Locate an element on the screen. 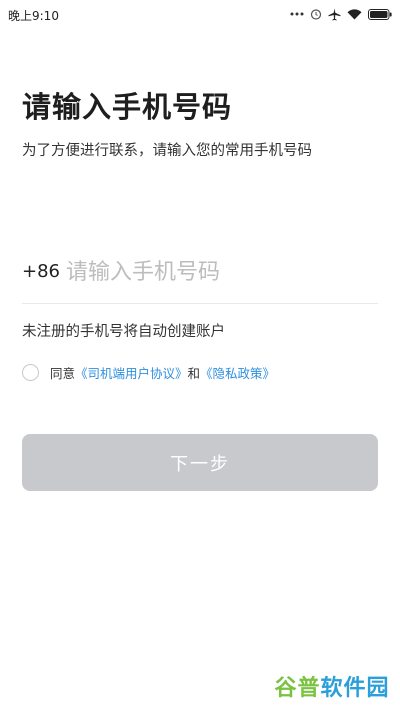 This screenshot has width=400, height=711. country-code: +86 is located at coordinates (41, 271).